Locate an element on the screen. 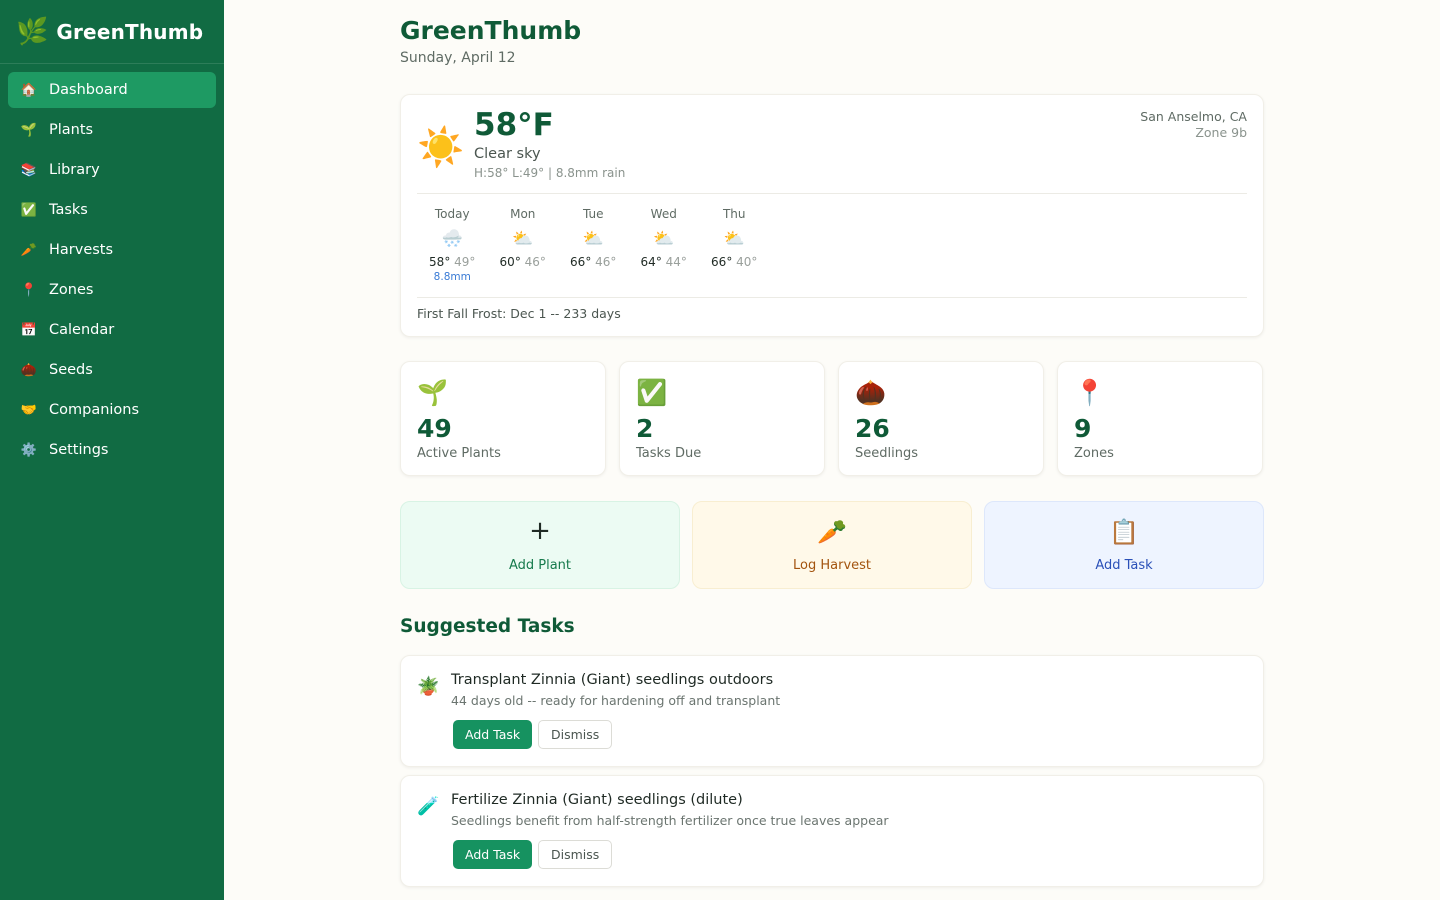 Image resolution: width=1440 pixels, height=900 pixels. test-tube-icon: 🧪 is located at coordinates (428, 806).